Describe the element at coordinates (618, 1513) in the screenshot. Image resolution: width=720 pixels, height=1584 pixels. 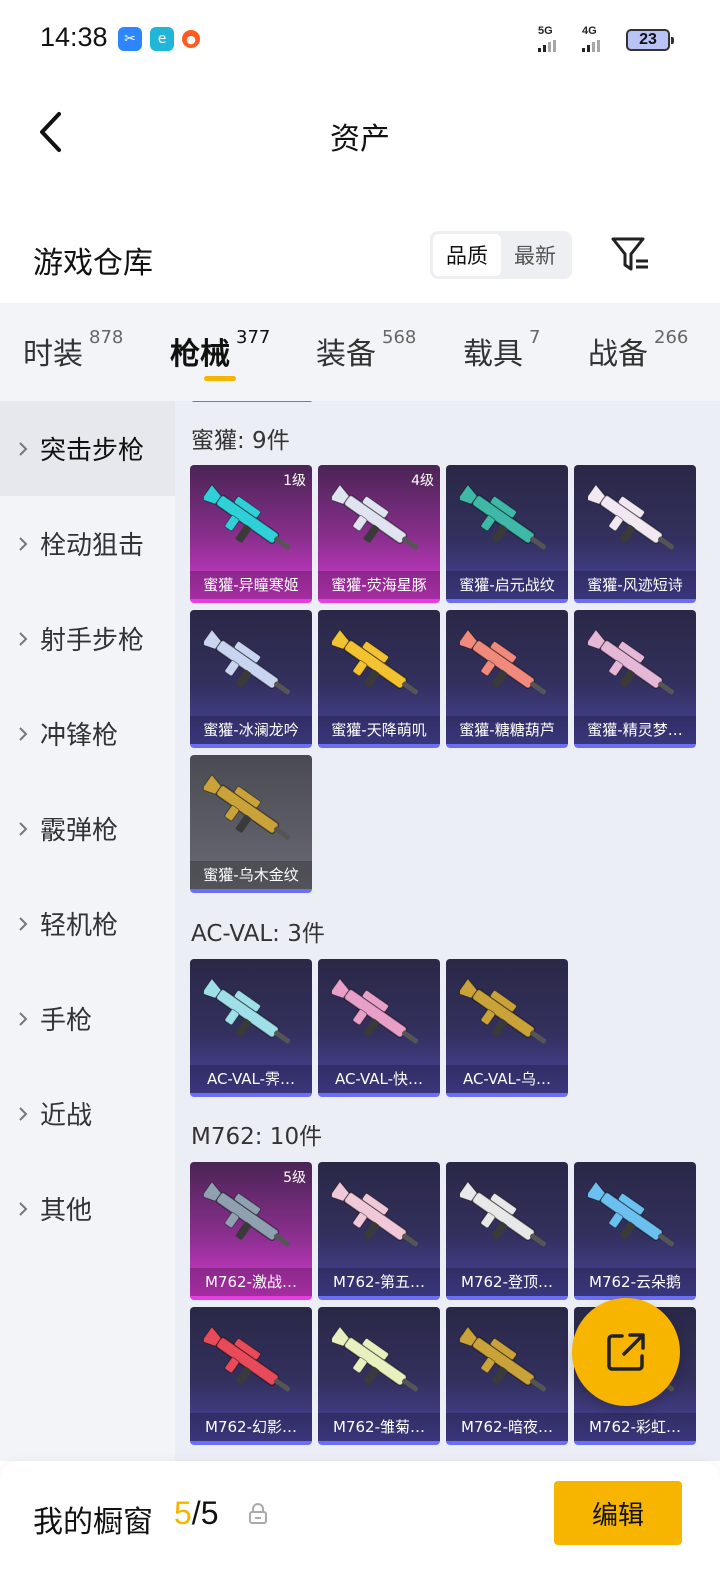
I see `edit-button: 编辑` at that location.